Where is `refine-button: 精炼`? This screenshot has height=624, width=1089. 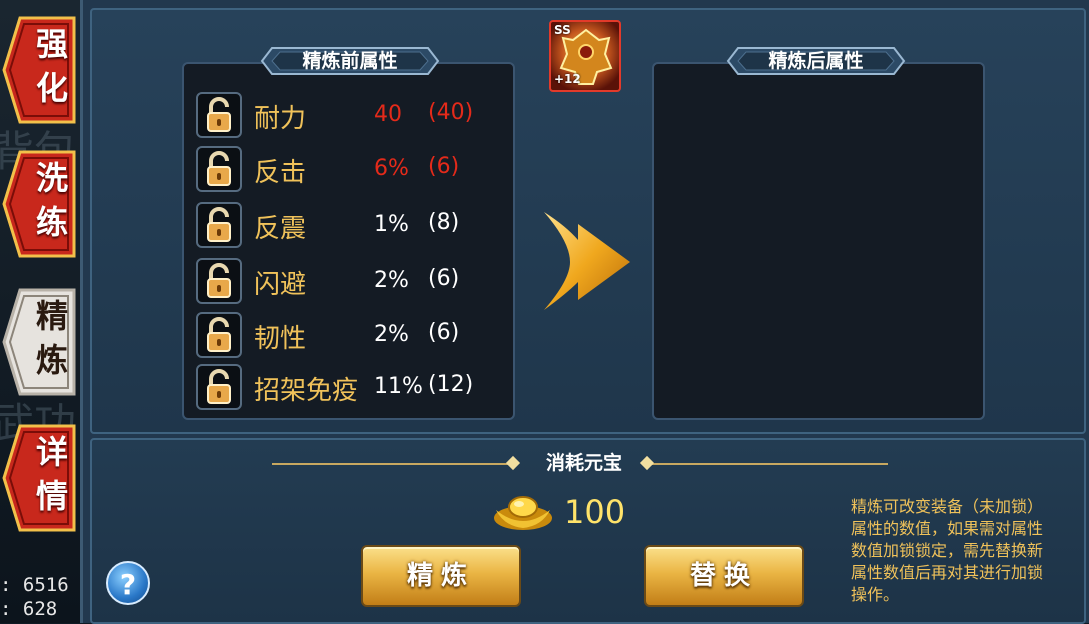 refine-button: 精炼 is located at coordinates (441, 576).